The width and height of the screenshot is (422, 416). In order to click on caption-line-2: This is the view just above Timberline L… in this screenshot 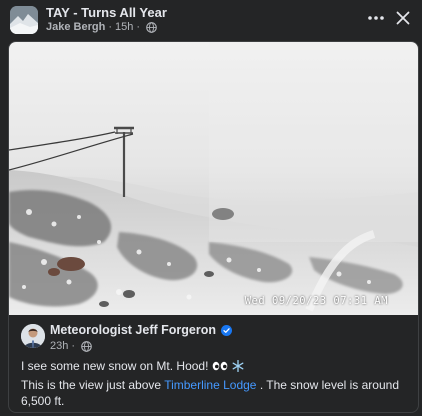, I will do `click(216, 393)`.